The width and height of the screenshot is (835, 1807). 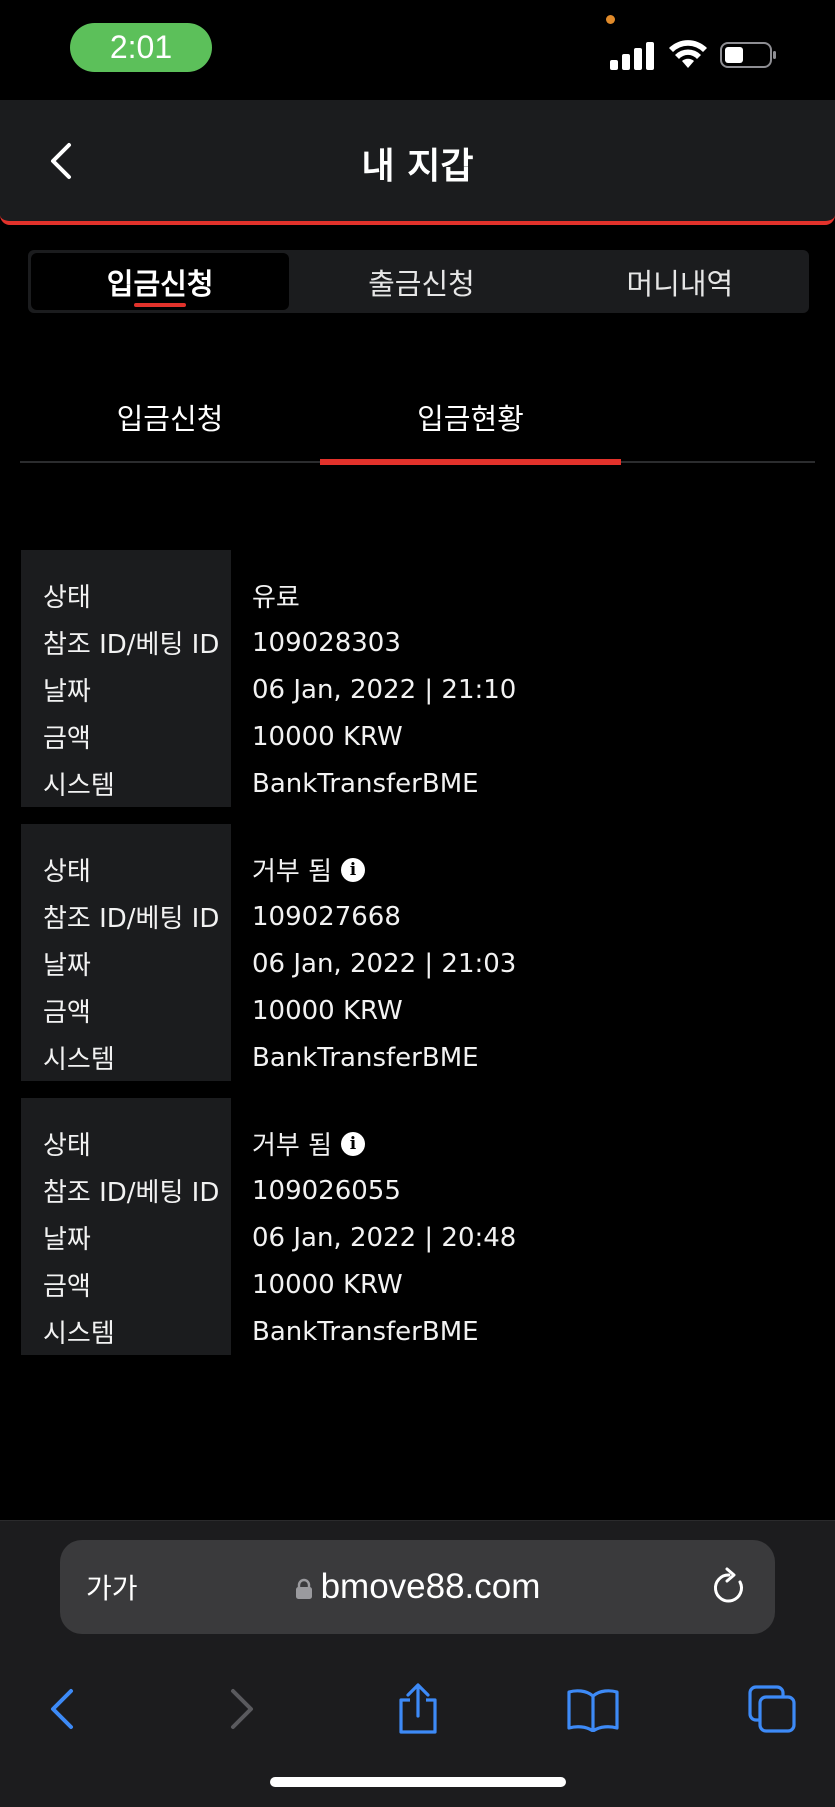 I want to click on subtab-deposit-status: 입금현황, so click(x=470, y=417).